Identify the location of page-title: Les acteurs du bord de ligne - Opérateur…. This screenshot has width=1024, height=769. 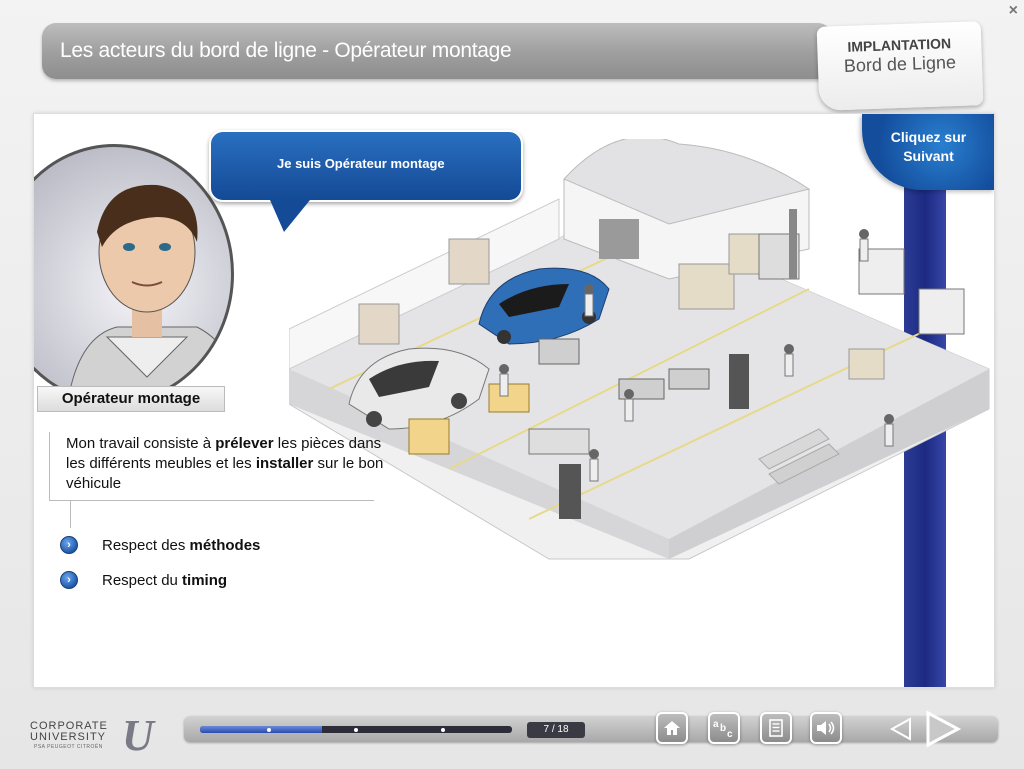
(286, 50).